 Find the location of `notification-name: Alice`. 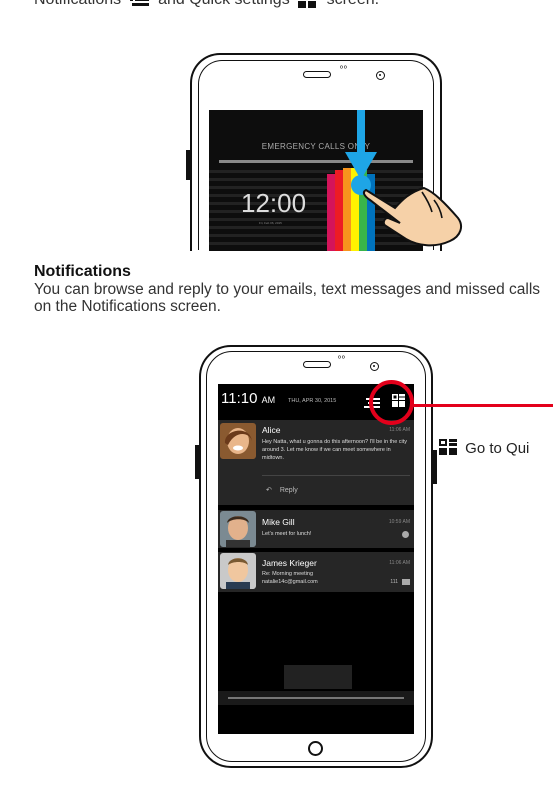

notification-name: Alice is located at coordinates (271, 430).